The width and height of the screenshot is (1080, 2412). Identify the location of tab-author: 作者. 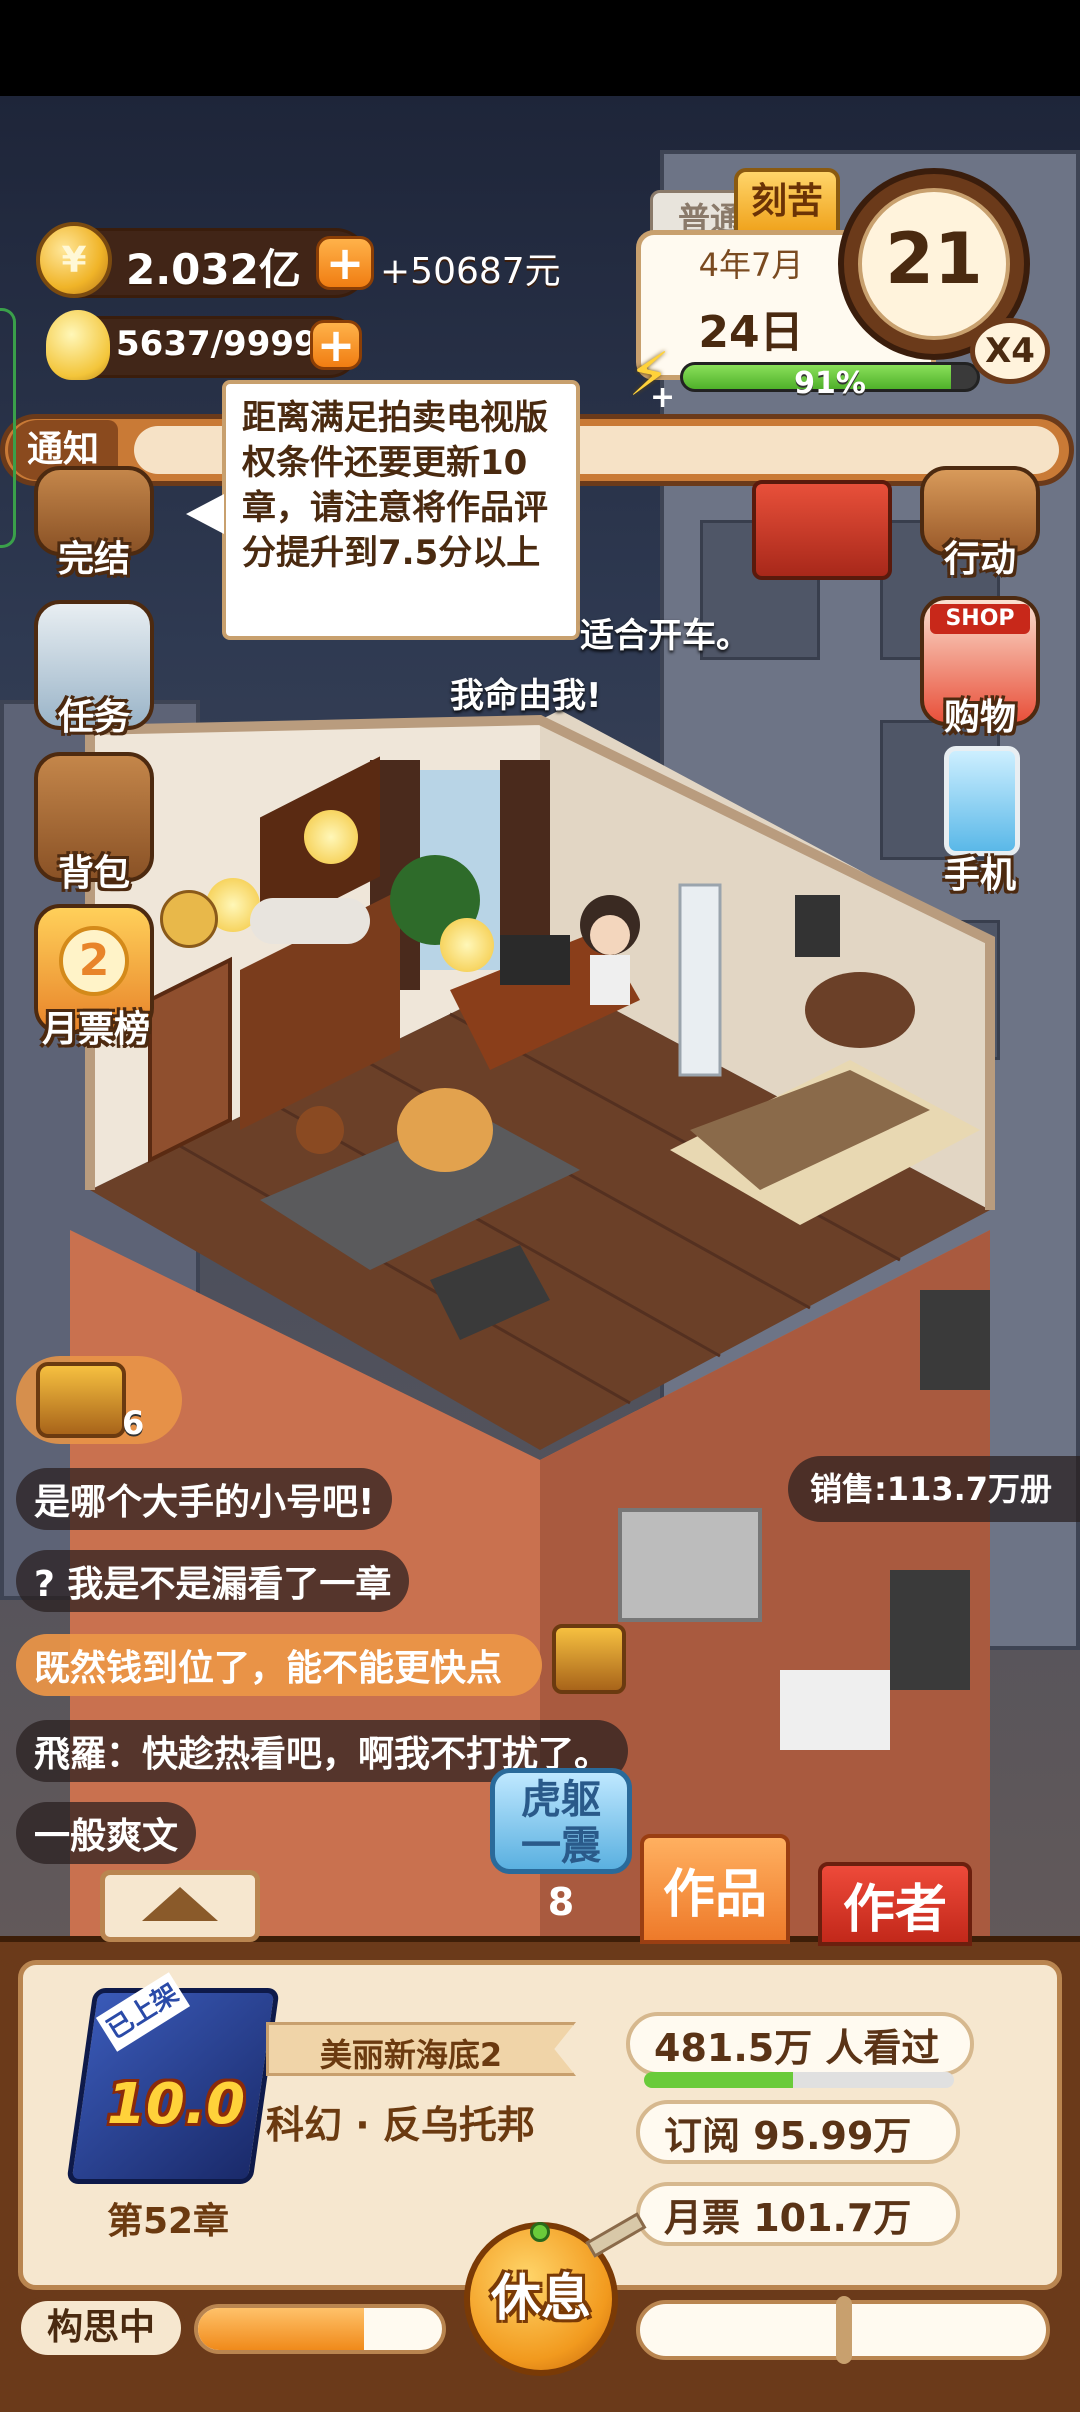
(895, 1904).